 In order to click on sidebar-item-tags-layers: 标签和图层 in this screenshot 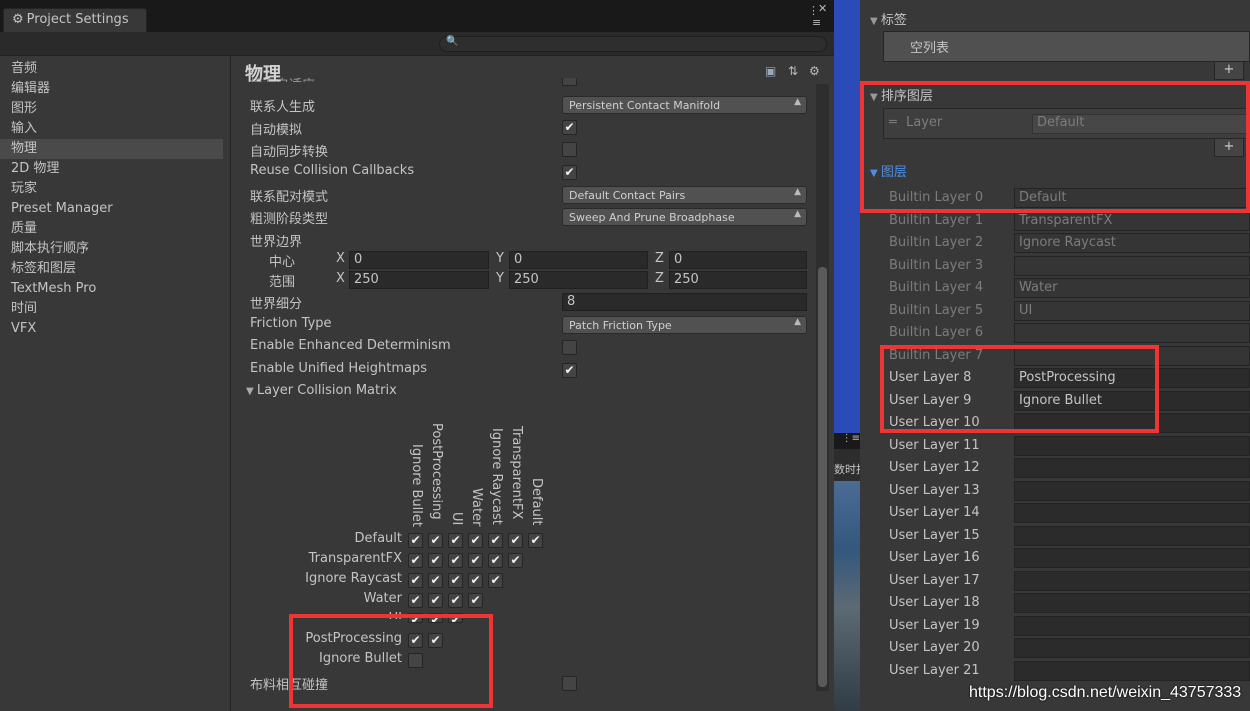, I will do `click(115, 269)`.